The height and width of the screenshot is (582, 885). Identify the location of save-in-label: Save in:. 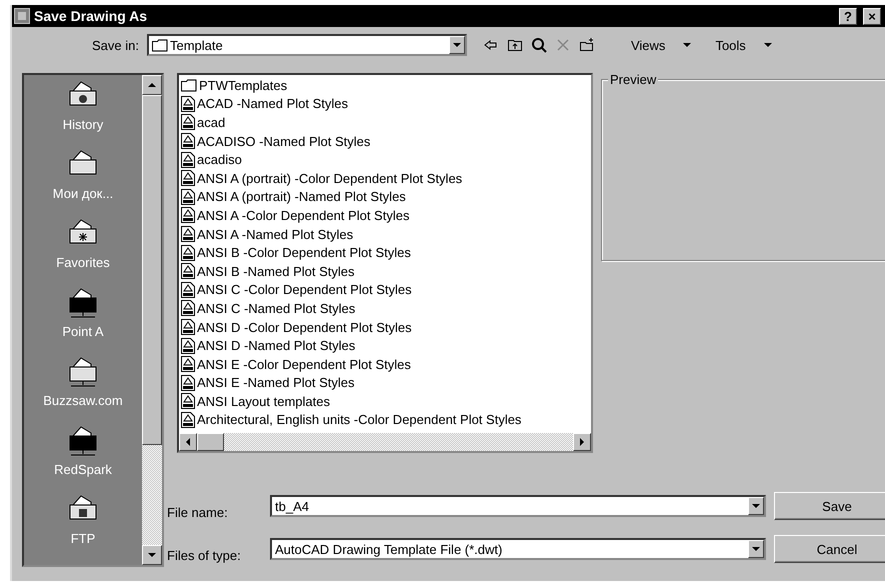
(115, 45).